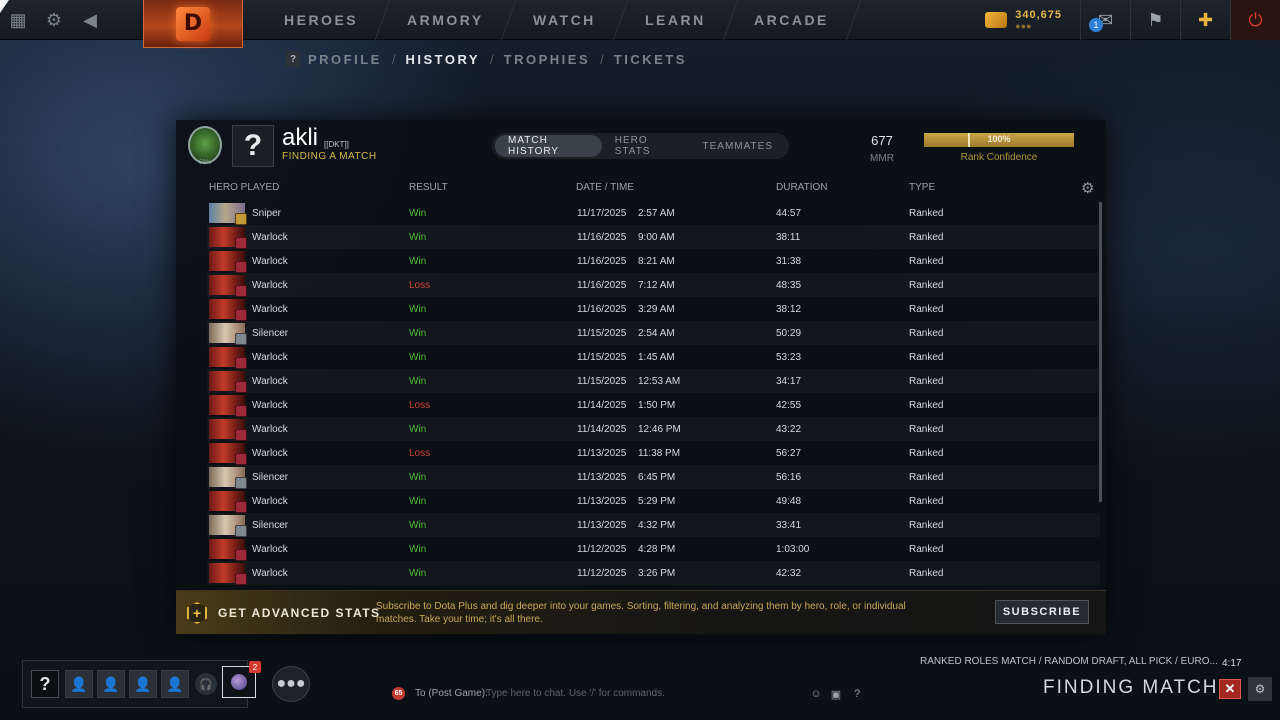  What do you see at coordinates (999, 148) in the screenshot?
I see `rank-confidence: 100% Rank Confidence` at bounding box center [999, 148].